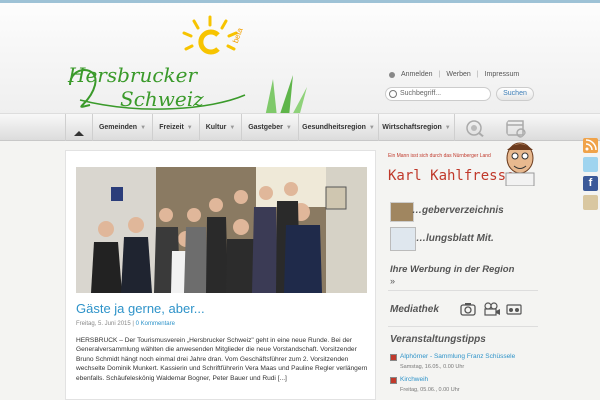  What do you see at coordinates (432, 367) in the screenshot?
I see `event-date: Samstag, 16.05., 0.00 Uhr` at bounding box center [432, 367].